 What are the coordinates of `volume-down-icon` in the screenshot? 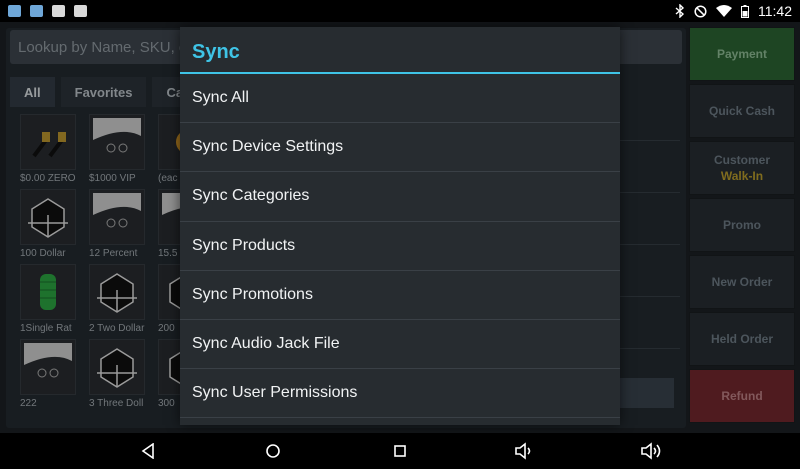 It's located at (525, 451).